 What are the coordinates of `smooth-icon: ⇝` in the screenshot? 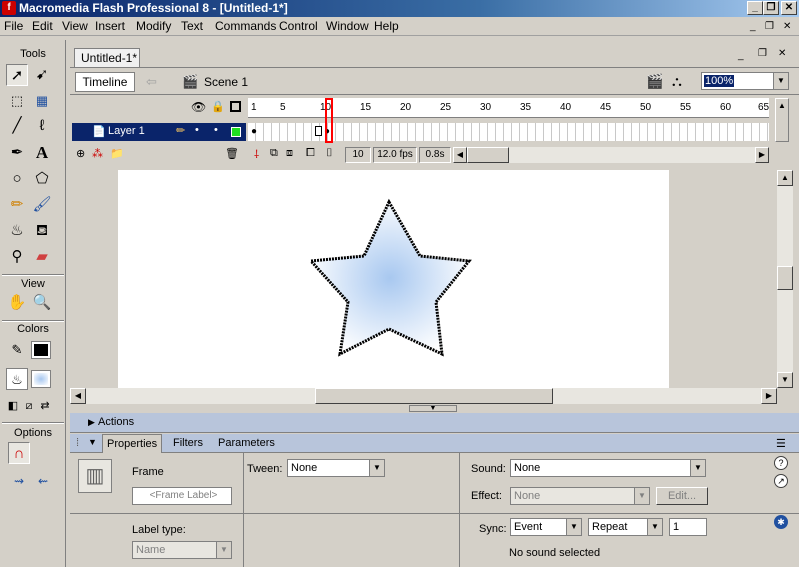 It's located at (19, 481).